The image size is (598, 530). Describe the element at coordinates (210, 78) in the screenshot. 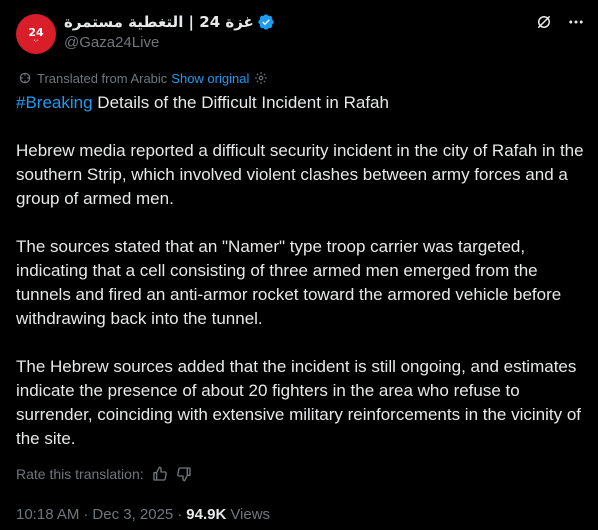

I see `show-original-link: Show original` at that location.